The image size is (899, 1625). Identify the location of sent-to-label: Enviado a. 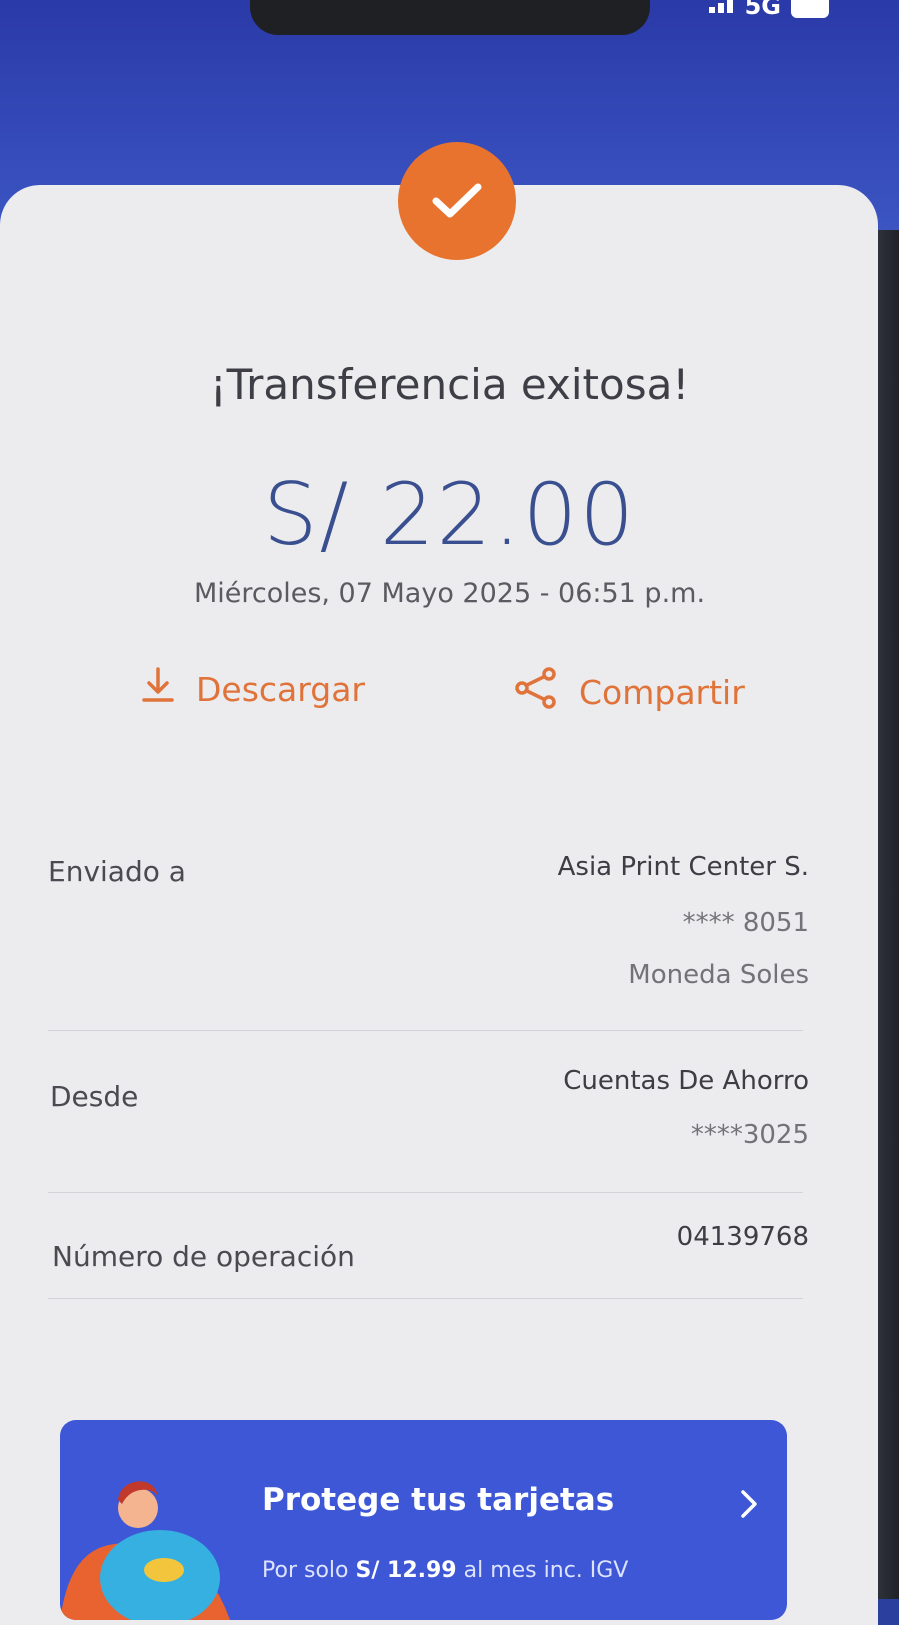
(117, 871).